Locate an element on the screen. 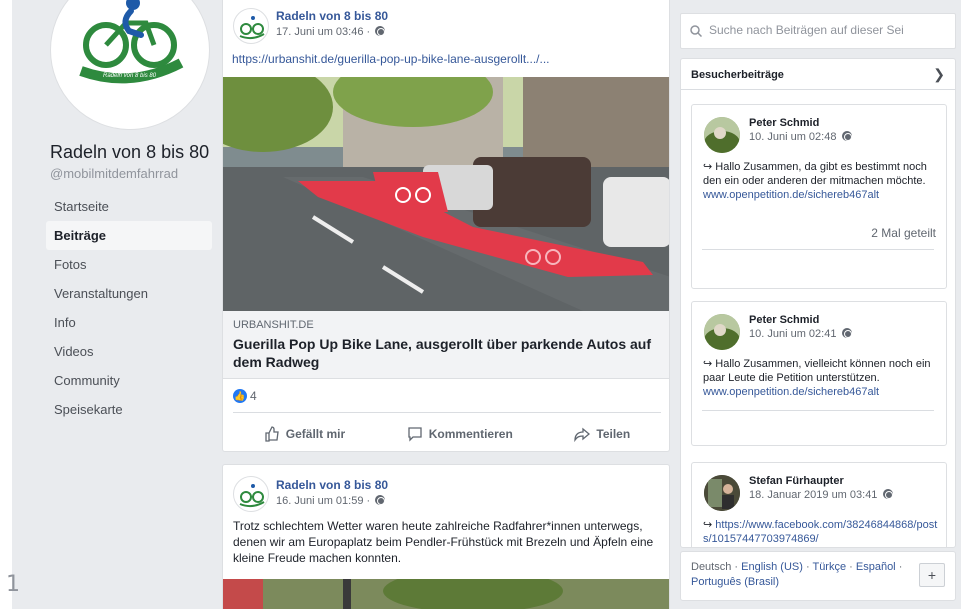 The height and width of the screenshot is (609, 961). visitor-post-time: 10. Juni um 02:48 is located at coordinates (800, 137).